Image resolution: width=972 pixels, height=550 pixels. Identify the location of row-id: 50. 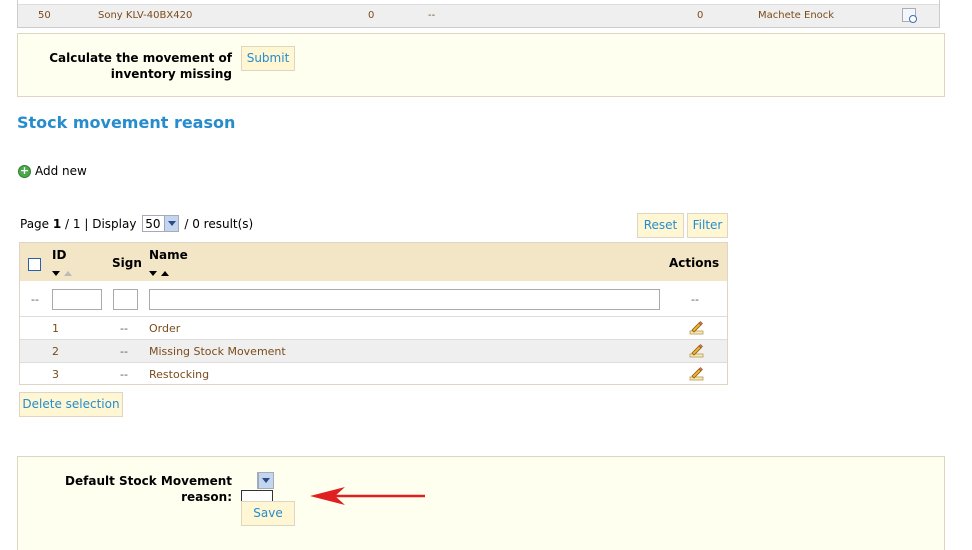
(44, 15).